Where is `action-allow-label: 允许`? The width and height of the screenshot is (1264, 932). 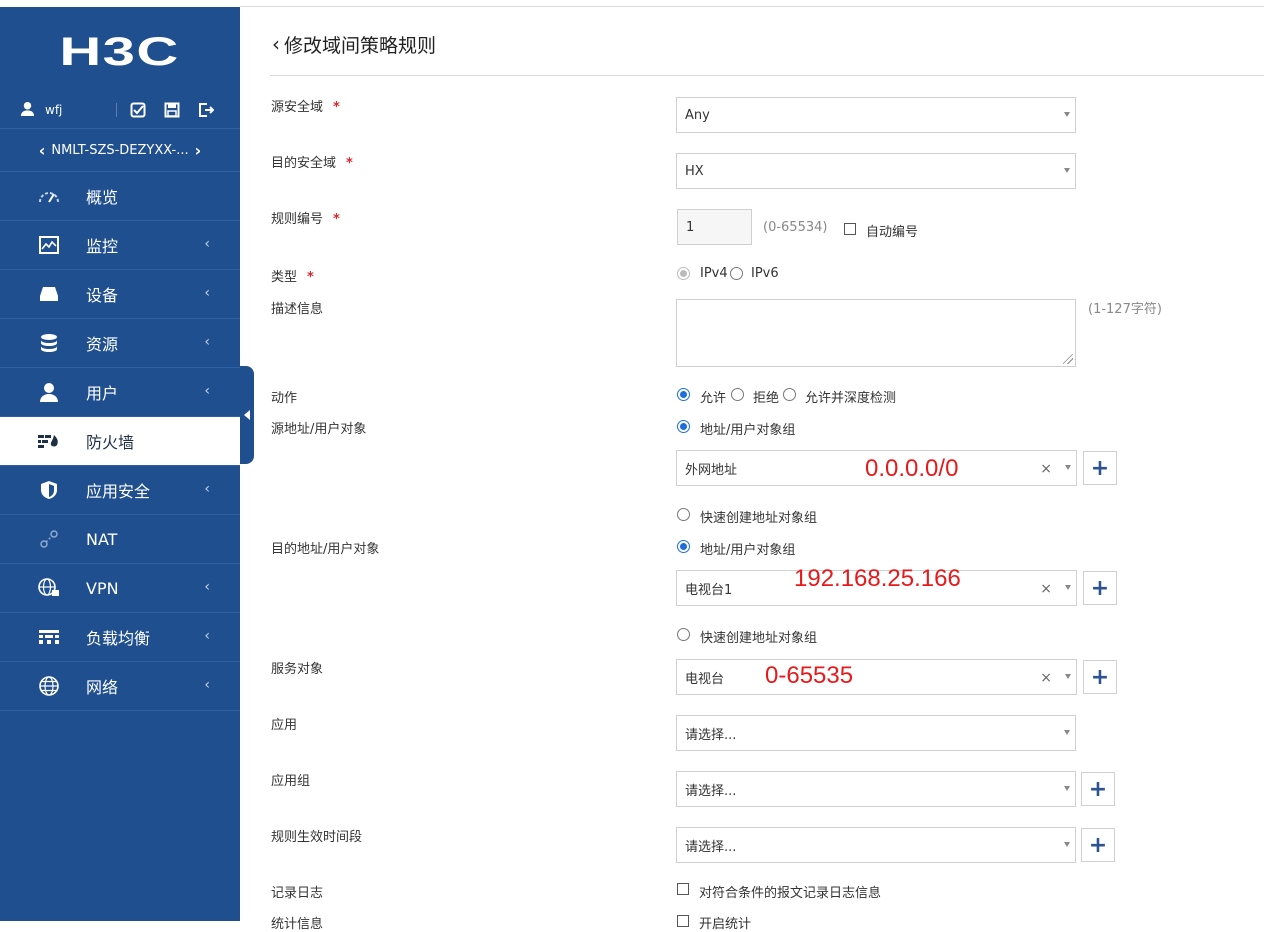 action-allow-label: 允许 is located at coordinates (713, 396).